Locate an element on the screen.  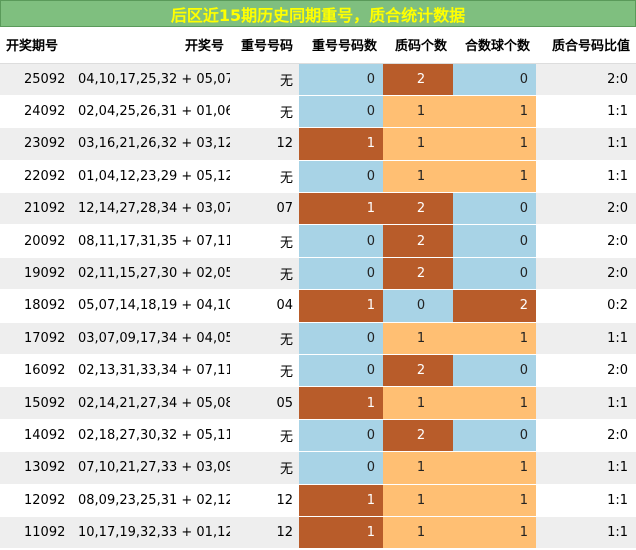
numbers-cell: 03,16,21,26,32 + 03,12 is located at coordinates (151, 144).